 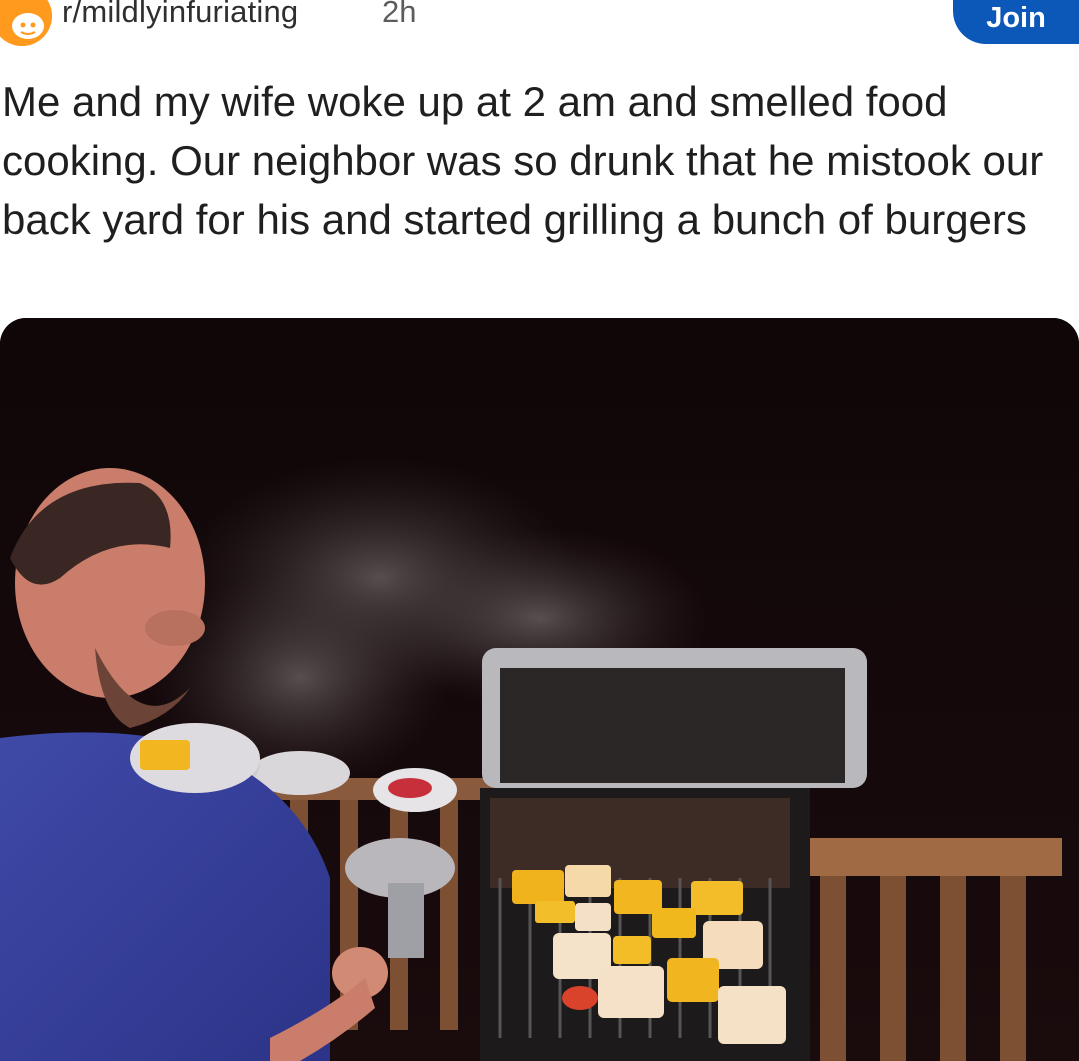 What do you see at coordinates (539, 23) in the screenshot?
I see `post-header: r/mildlyinfuriating 2h Join` at bounding box center [539, 23].